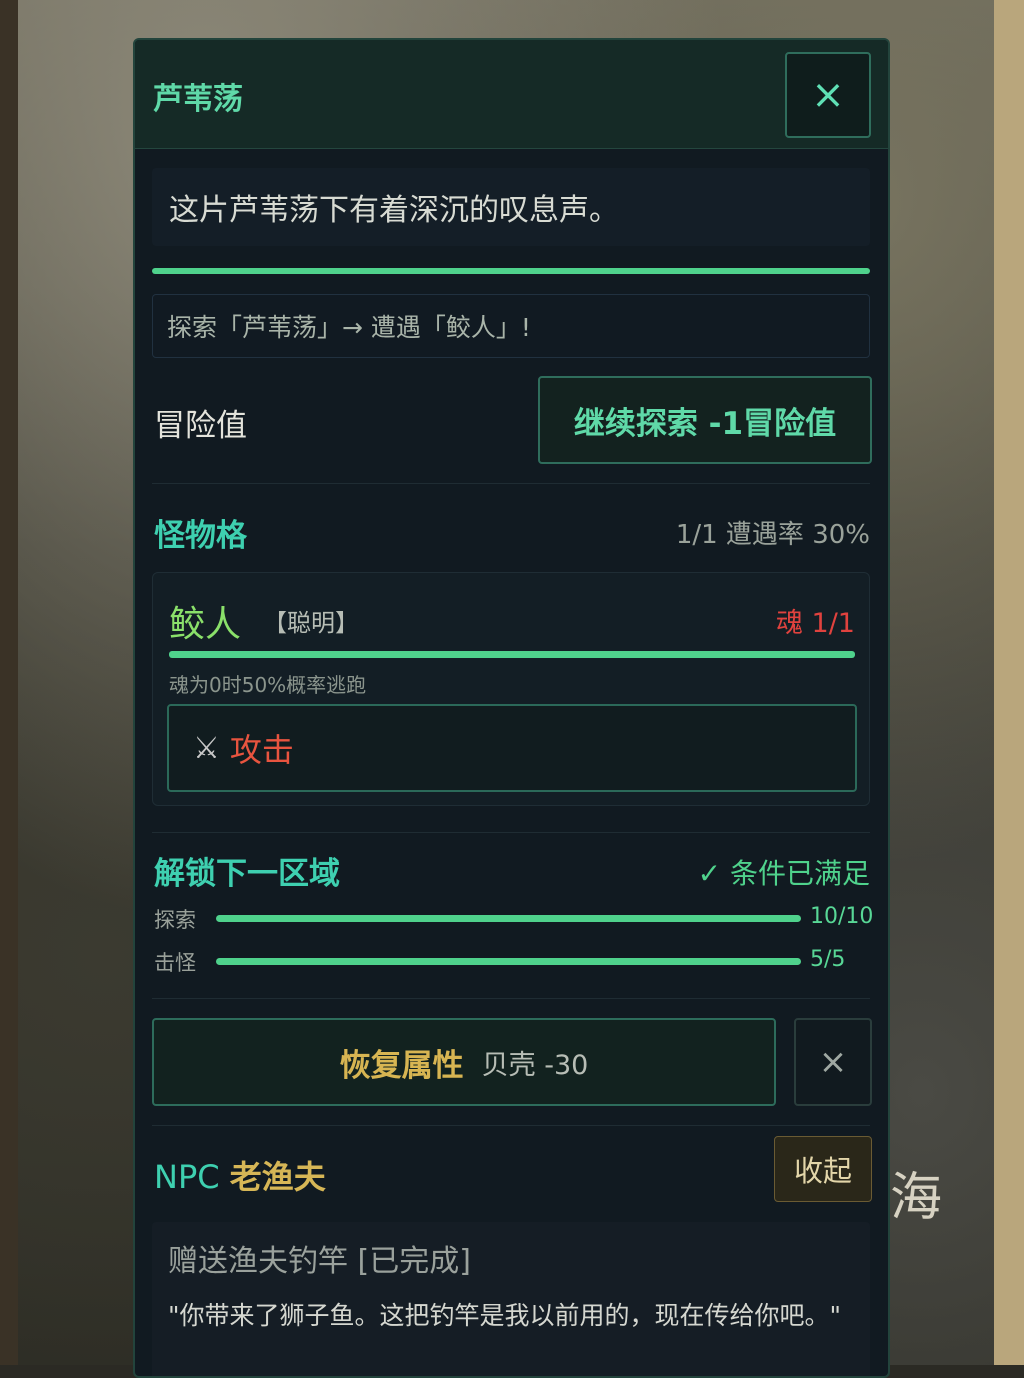 This screenshot has width=1024, height=1378. I want to click on restore-label: 恢复属性, so click(401, 1065).